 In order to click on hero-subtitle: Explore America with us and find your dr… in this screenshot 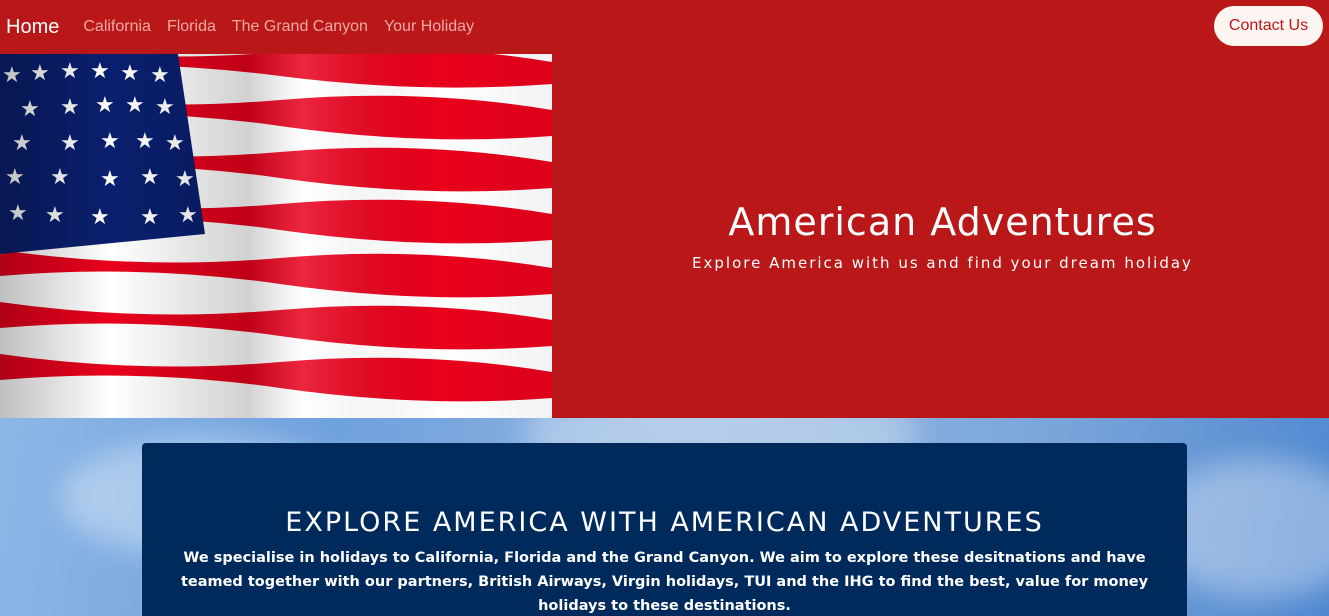, I will do `click(942, 263)`.